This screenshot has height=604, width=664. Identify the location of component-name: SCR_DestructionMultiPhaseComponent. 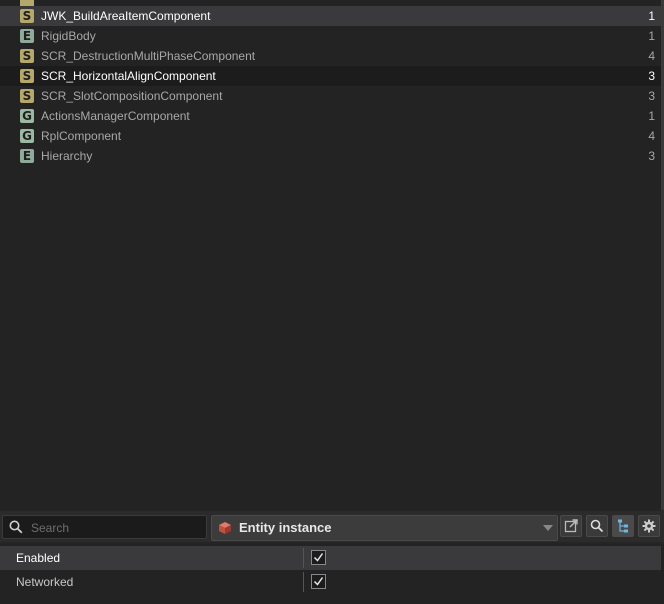
(148, 56).